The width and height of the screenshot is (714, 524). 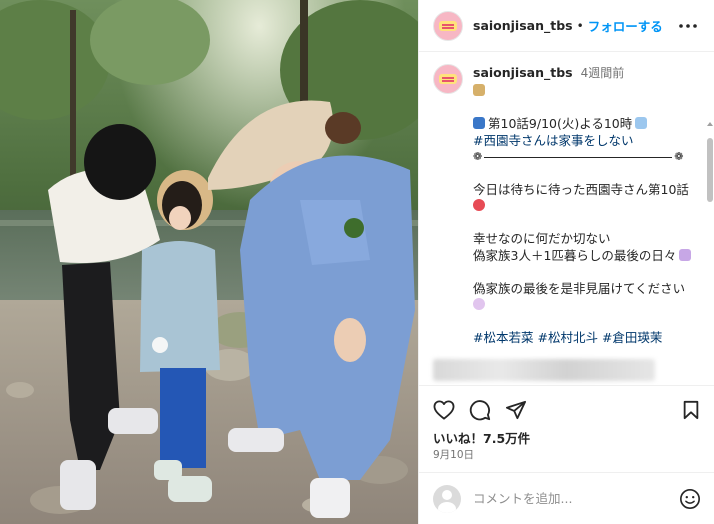 I want to click on hashtag-2: #松村北斗, so click(x=567, y=337).